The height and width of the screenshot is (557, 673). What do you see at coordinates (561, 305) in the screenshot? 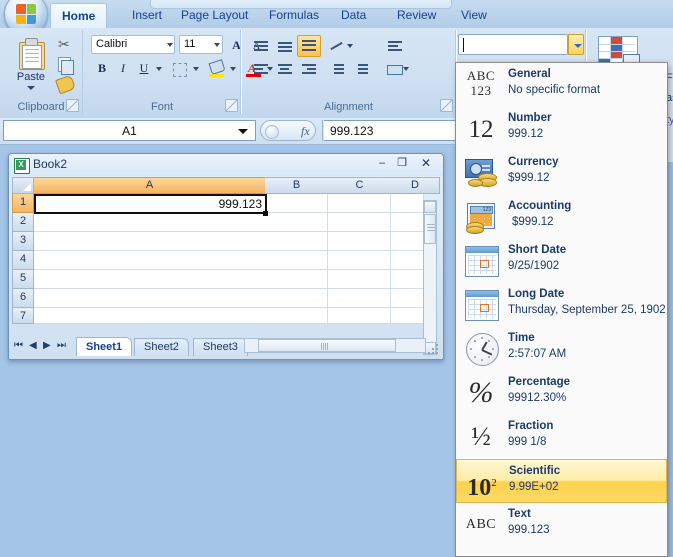
I see `menu-item-long-date: Long Date Thursday, September 25, 1902` at bounding box center [561, 305].